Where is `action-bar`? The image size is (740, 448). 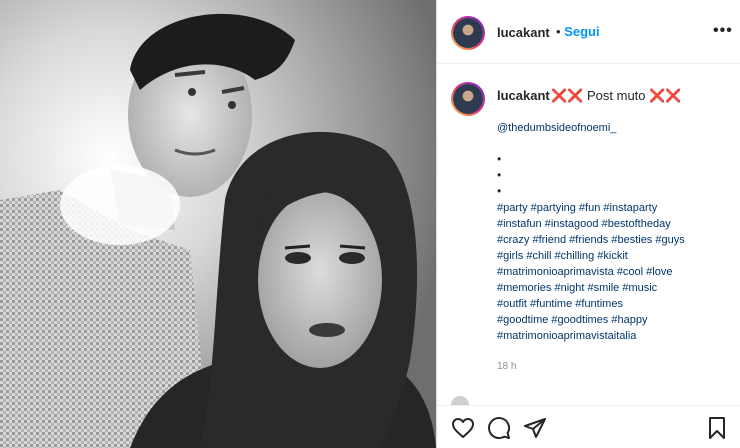
action-bar is located at coordinates (588, 426).